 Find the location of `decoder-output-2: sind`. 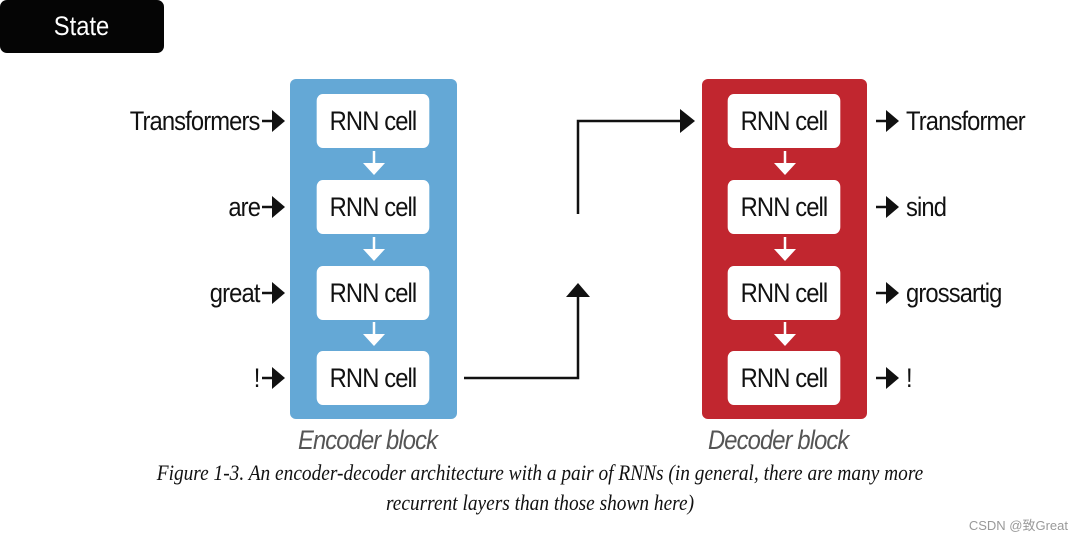

decoder-output-2: sind is located at coordinates (913, 207).